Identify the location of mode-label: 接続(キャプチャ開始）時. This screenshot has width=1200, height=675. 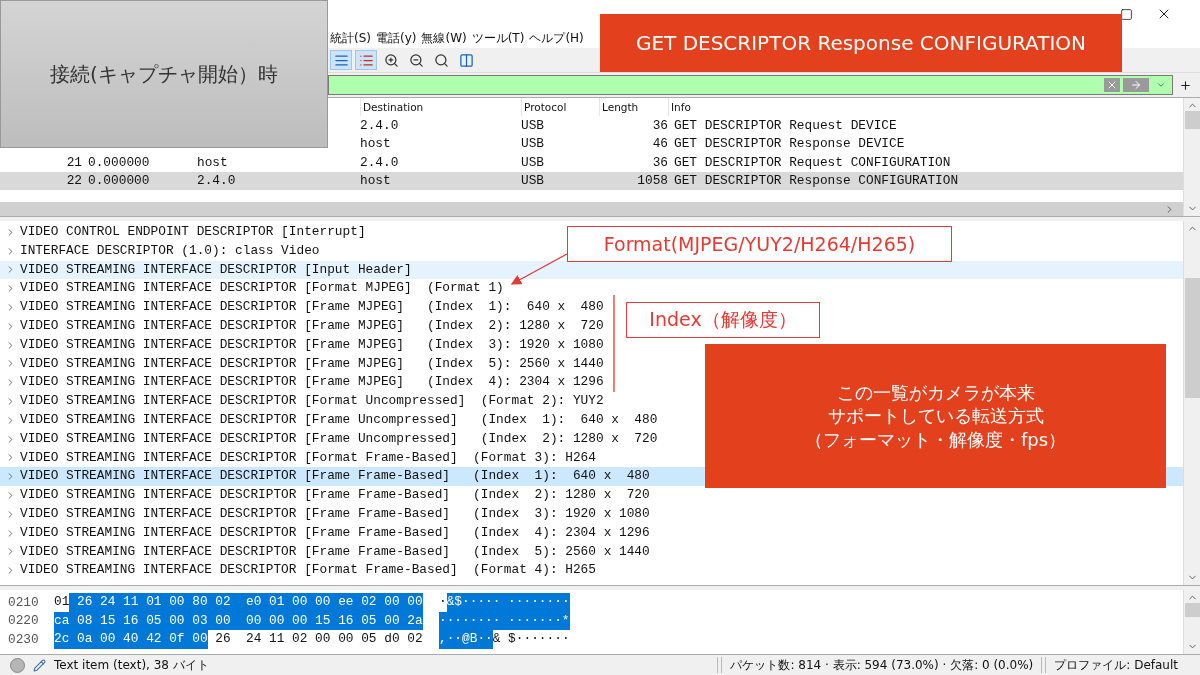
(164, 74).